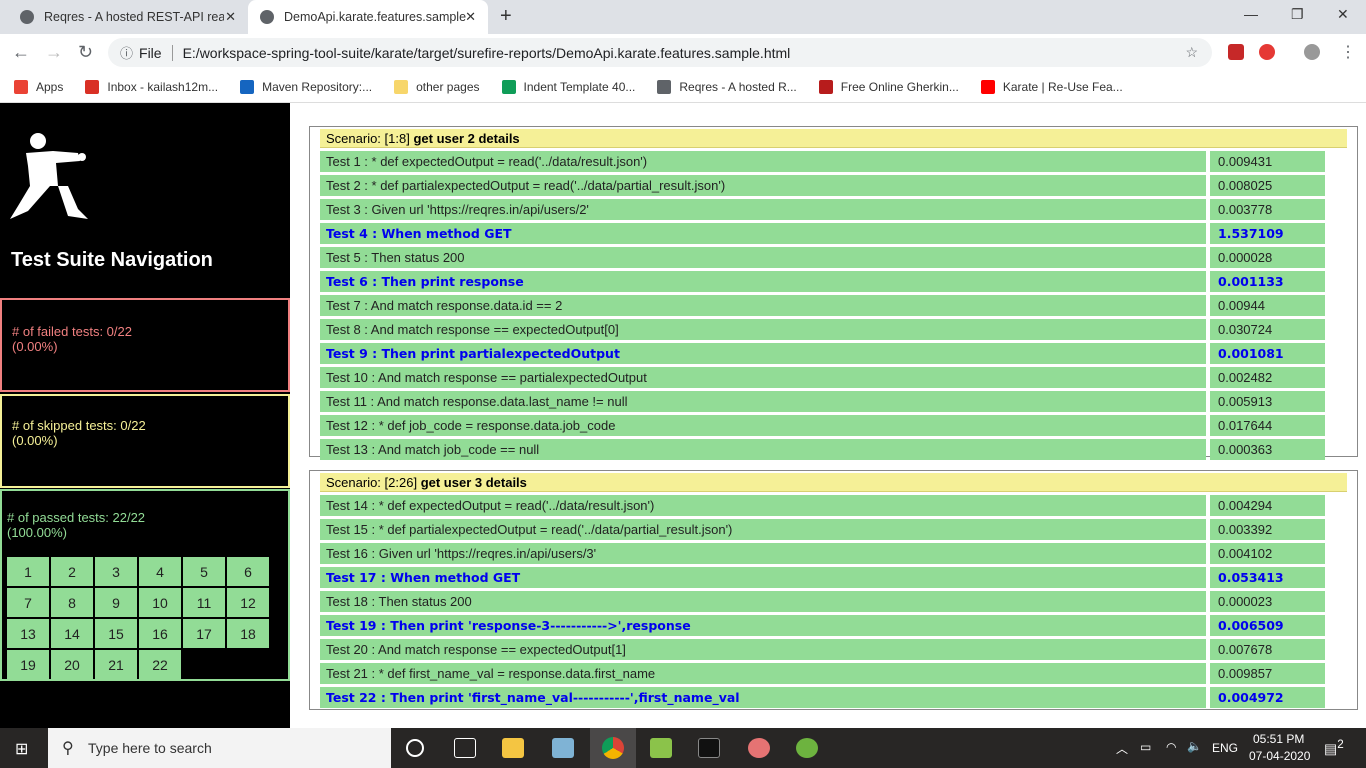 This screenshot has width=1366, height=768. Describe the element at coordinates (1334, 748) in the screenshot. I see `notifications-icon: ▤2` at that location.